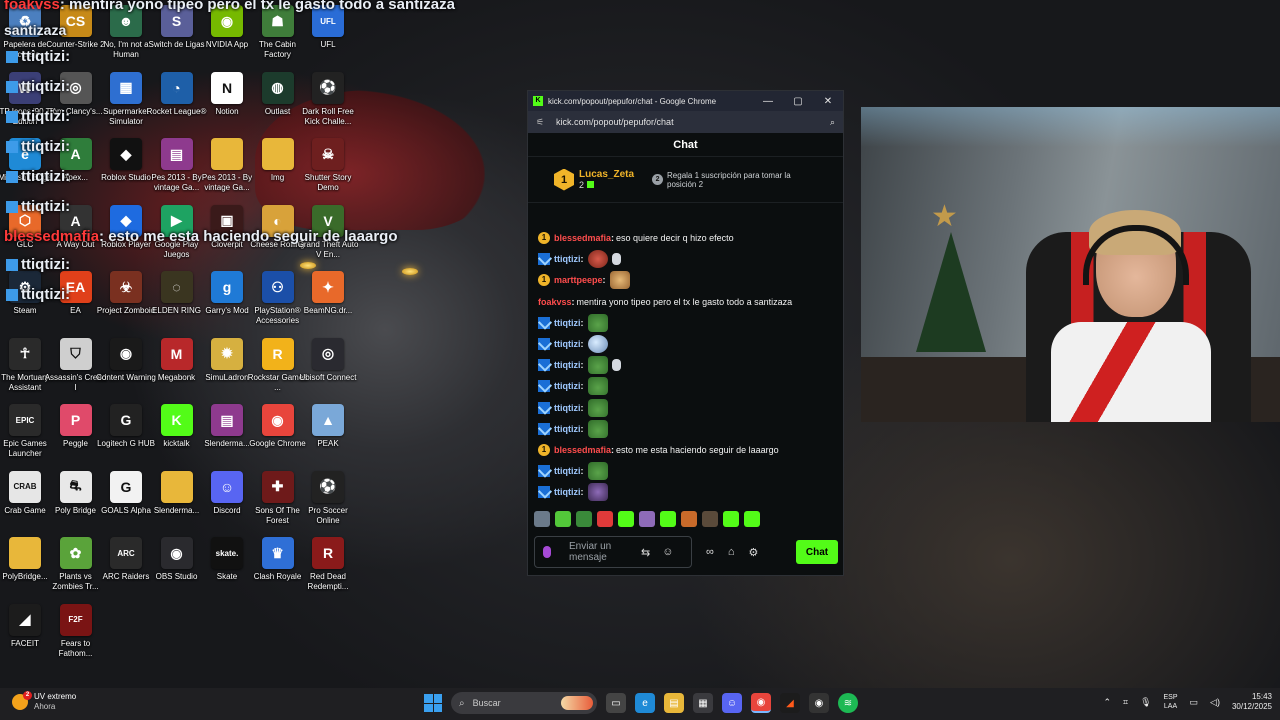  I want to click on volume-icon: ◁), so click(1215, 702).